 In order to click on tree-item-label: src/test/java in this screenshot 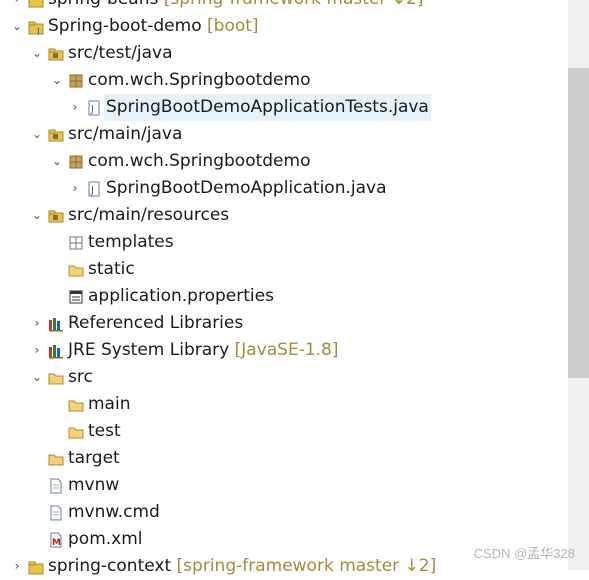, I will do `click(120, 53)`.